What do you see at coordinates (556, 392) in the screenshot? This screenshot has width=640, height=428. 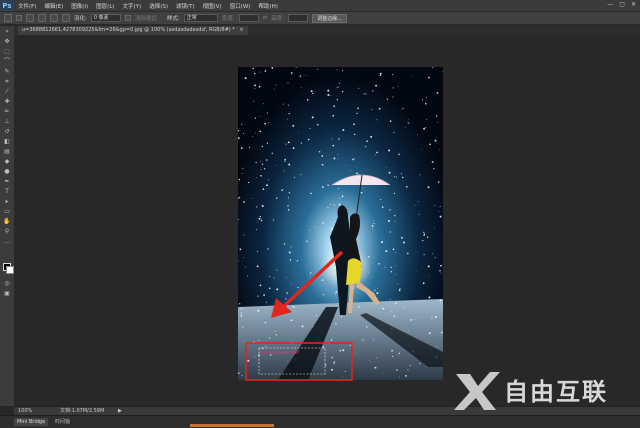 I see `watermark-text: 自由互联` at bounding box center [556, 392].